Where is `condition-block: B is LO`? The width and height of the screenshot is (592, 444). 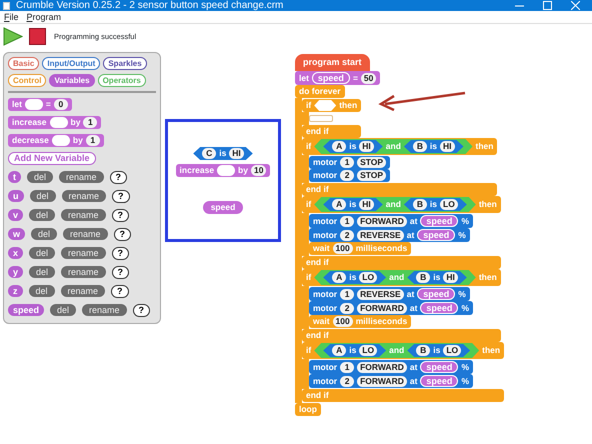 condition-block: B is LO is located at coordinates (438, 350).